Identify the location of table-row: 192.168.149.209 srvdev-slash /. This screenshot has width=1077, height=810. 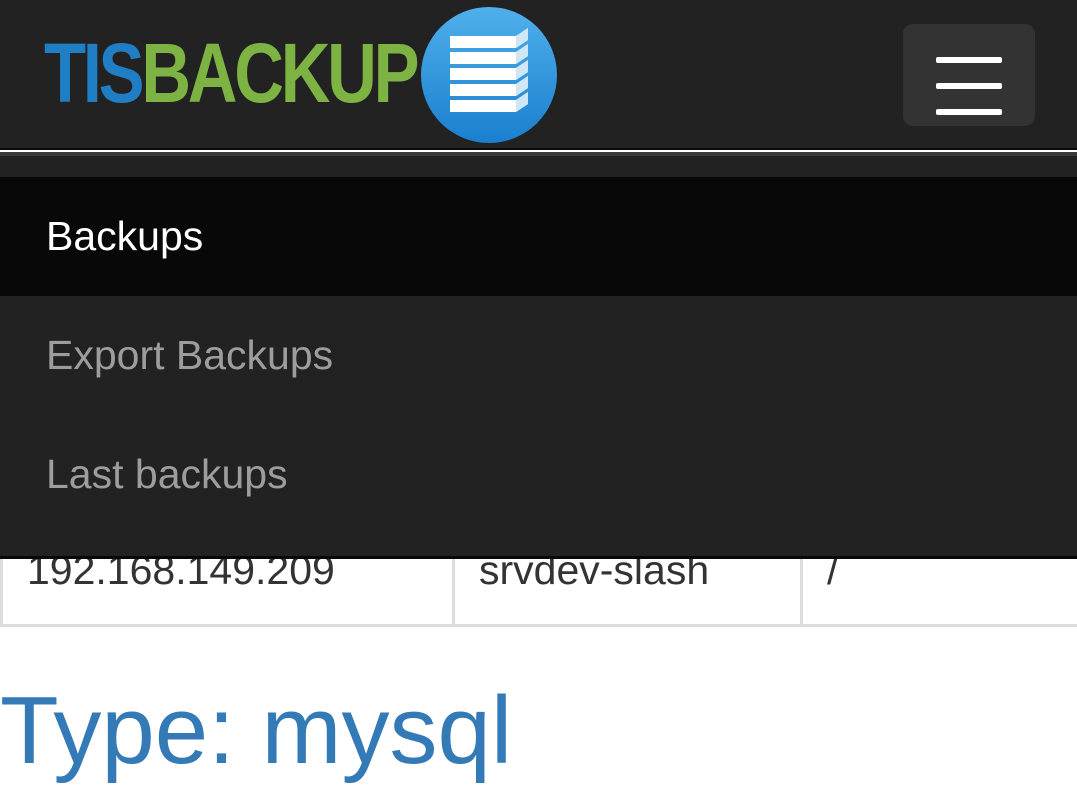
(538, 593).